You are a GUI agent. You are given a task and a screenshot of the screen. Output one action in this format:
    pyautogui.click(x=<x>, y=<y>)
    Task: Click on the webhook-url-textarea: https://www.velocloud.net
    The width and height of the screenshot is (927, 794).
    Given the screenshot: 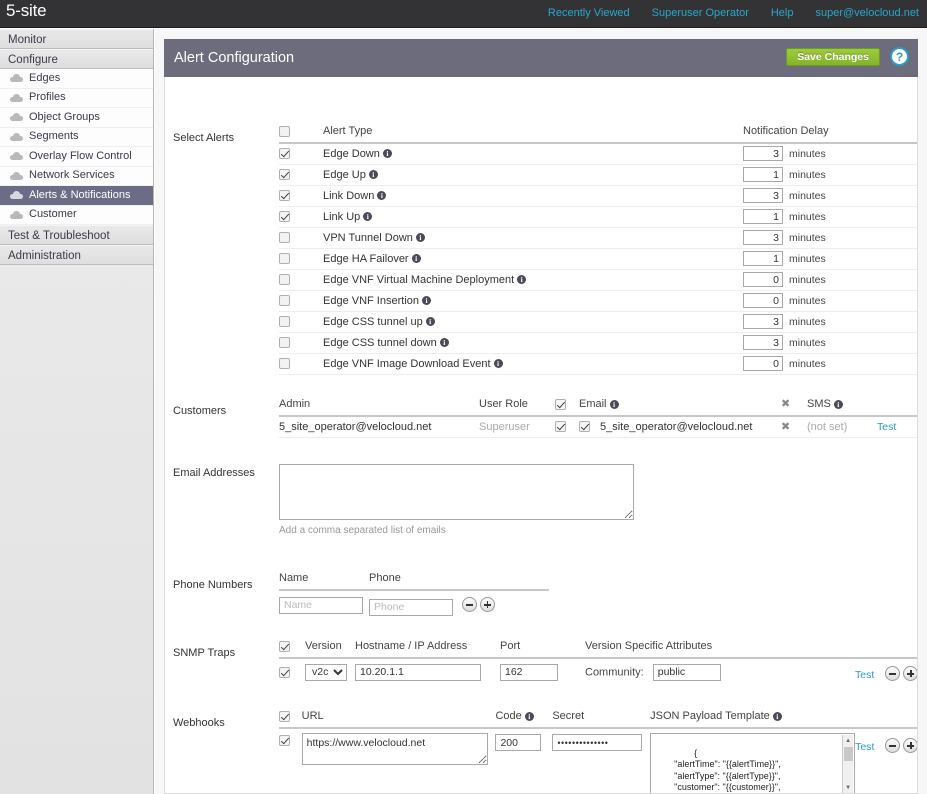 What is the action you would take?
    pyautogui.click(x=394, y=749)
    